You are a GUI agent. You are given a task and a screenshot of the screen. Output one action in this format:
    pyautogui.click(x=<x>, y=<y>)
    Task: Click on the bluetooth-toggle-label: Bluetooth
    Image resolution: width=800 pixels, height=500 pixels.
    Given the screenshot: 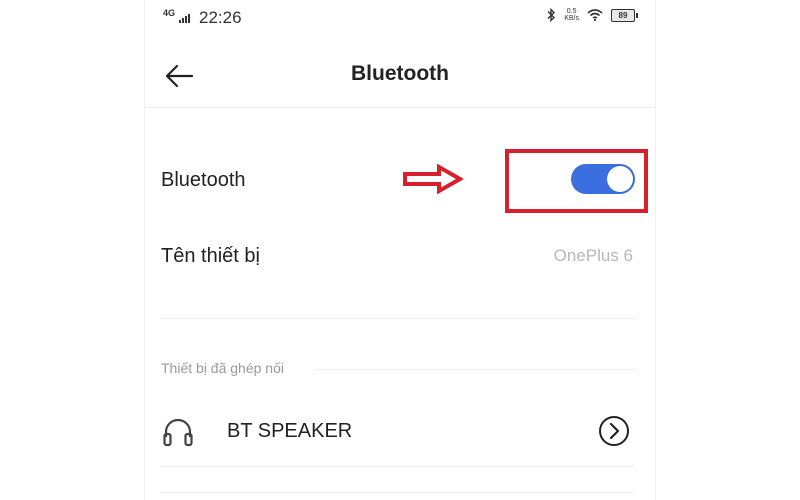 What is the action you would take?
    pyautogui.click(x=203, y=180)
    